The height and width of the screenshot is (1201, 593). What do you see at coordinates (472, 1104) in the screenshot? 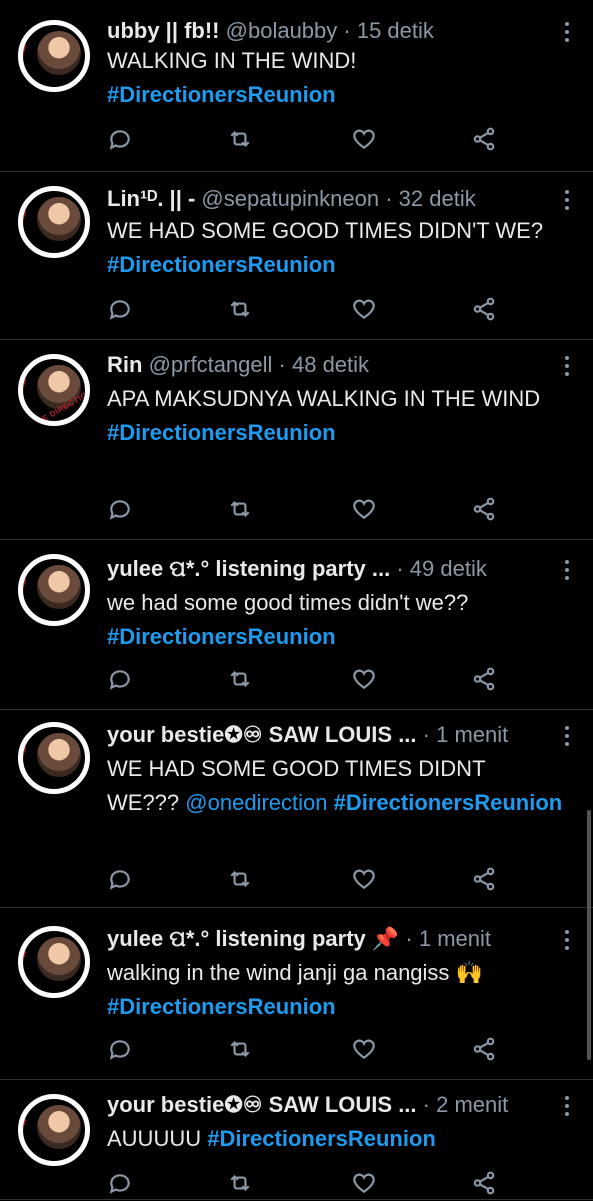
I see `timestamp: 2 menit` at bounding box center [472, 1104].